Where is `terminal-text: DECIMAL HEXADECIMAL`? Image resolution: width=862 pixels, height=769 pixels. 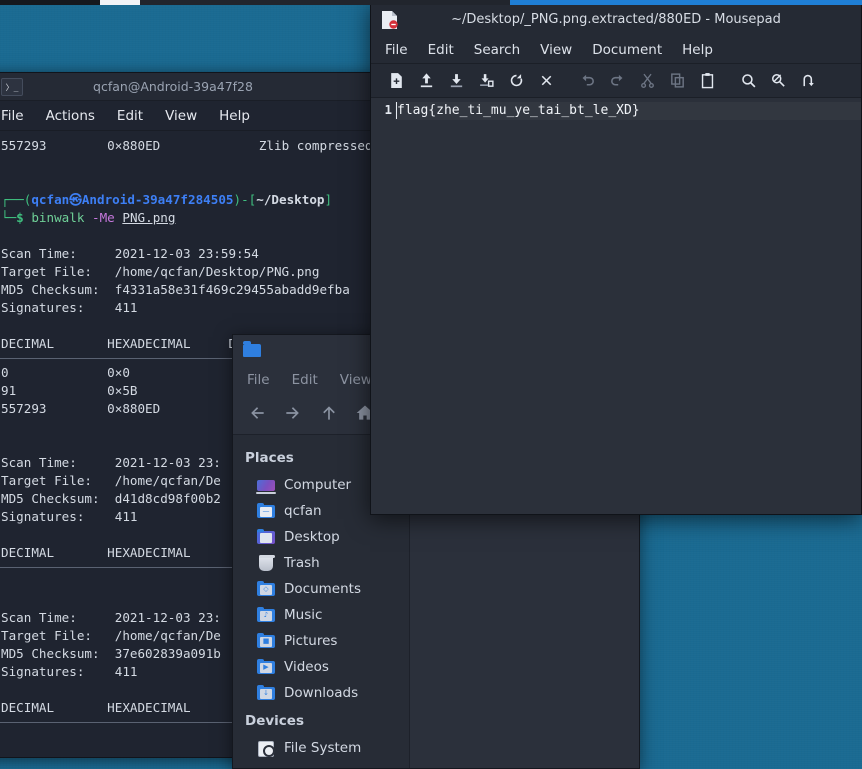 terminal-text: DECIMAL HEXADECIMAL is located at coordinates (96, 552).